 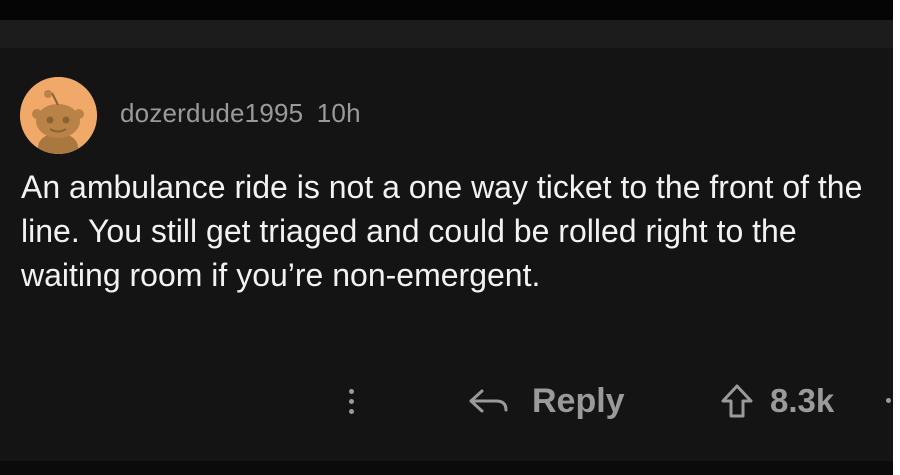 What do you see at coordinates (446, 34) in the screenshot?
I see `previous-content-band` at bounding box center [446, 34].